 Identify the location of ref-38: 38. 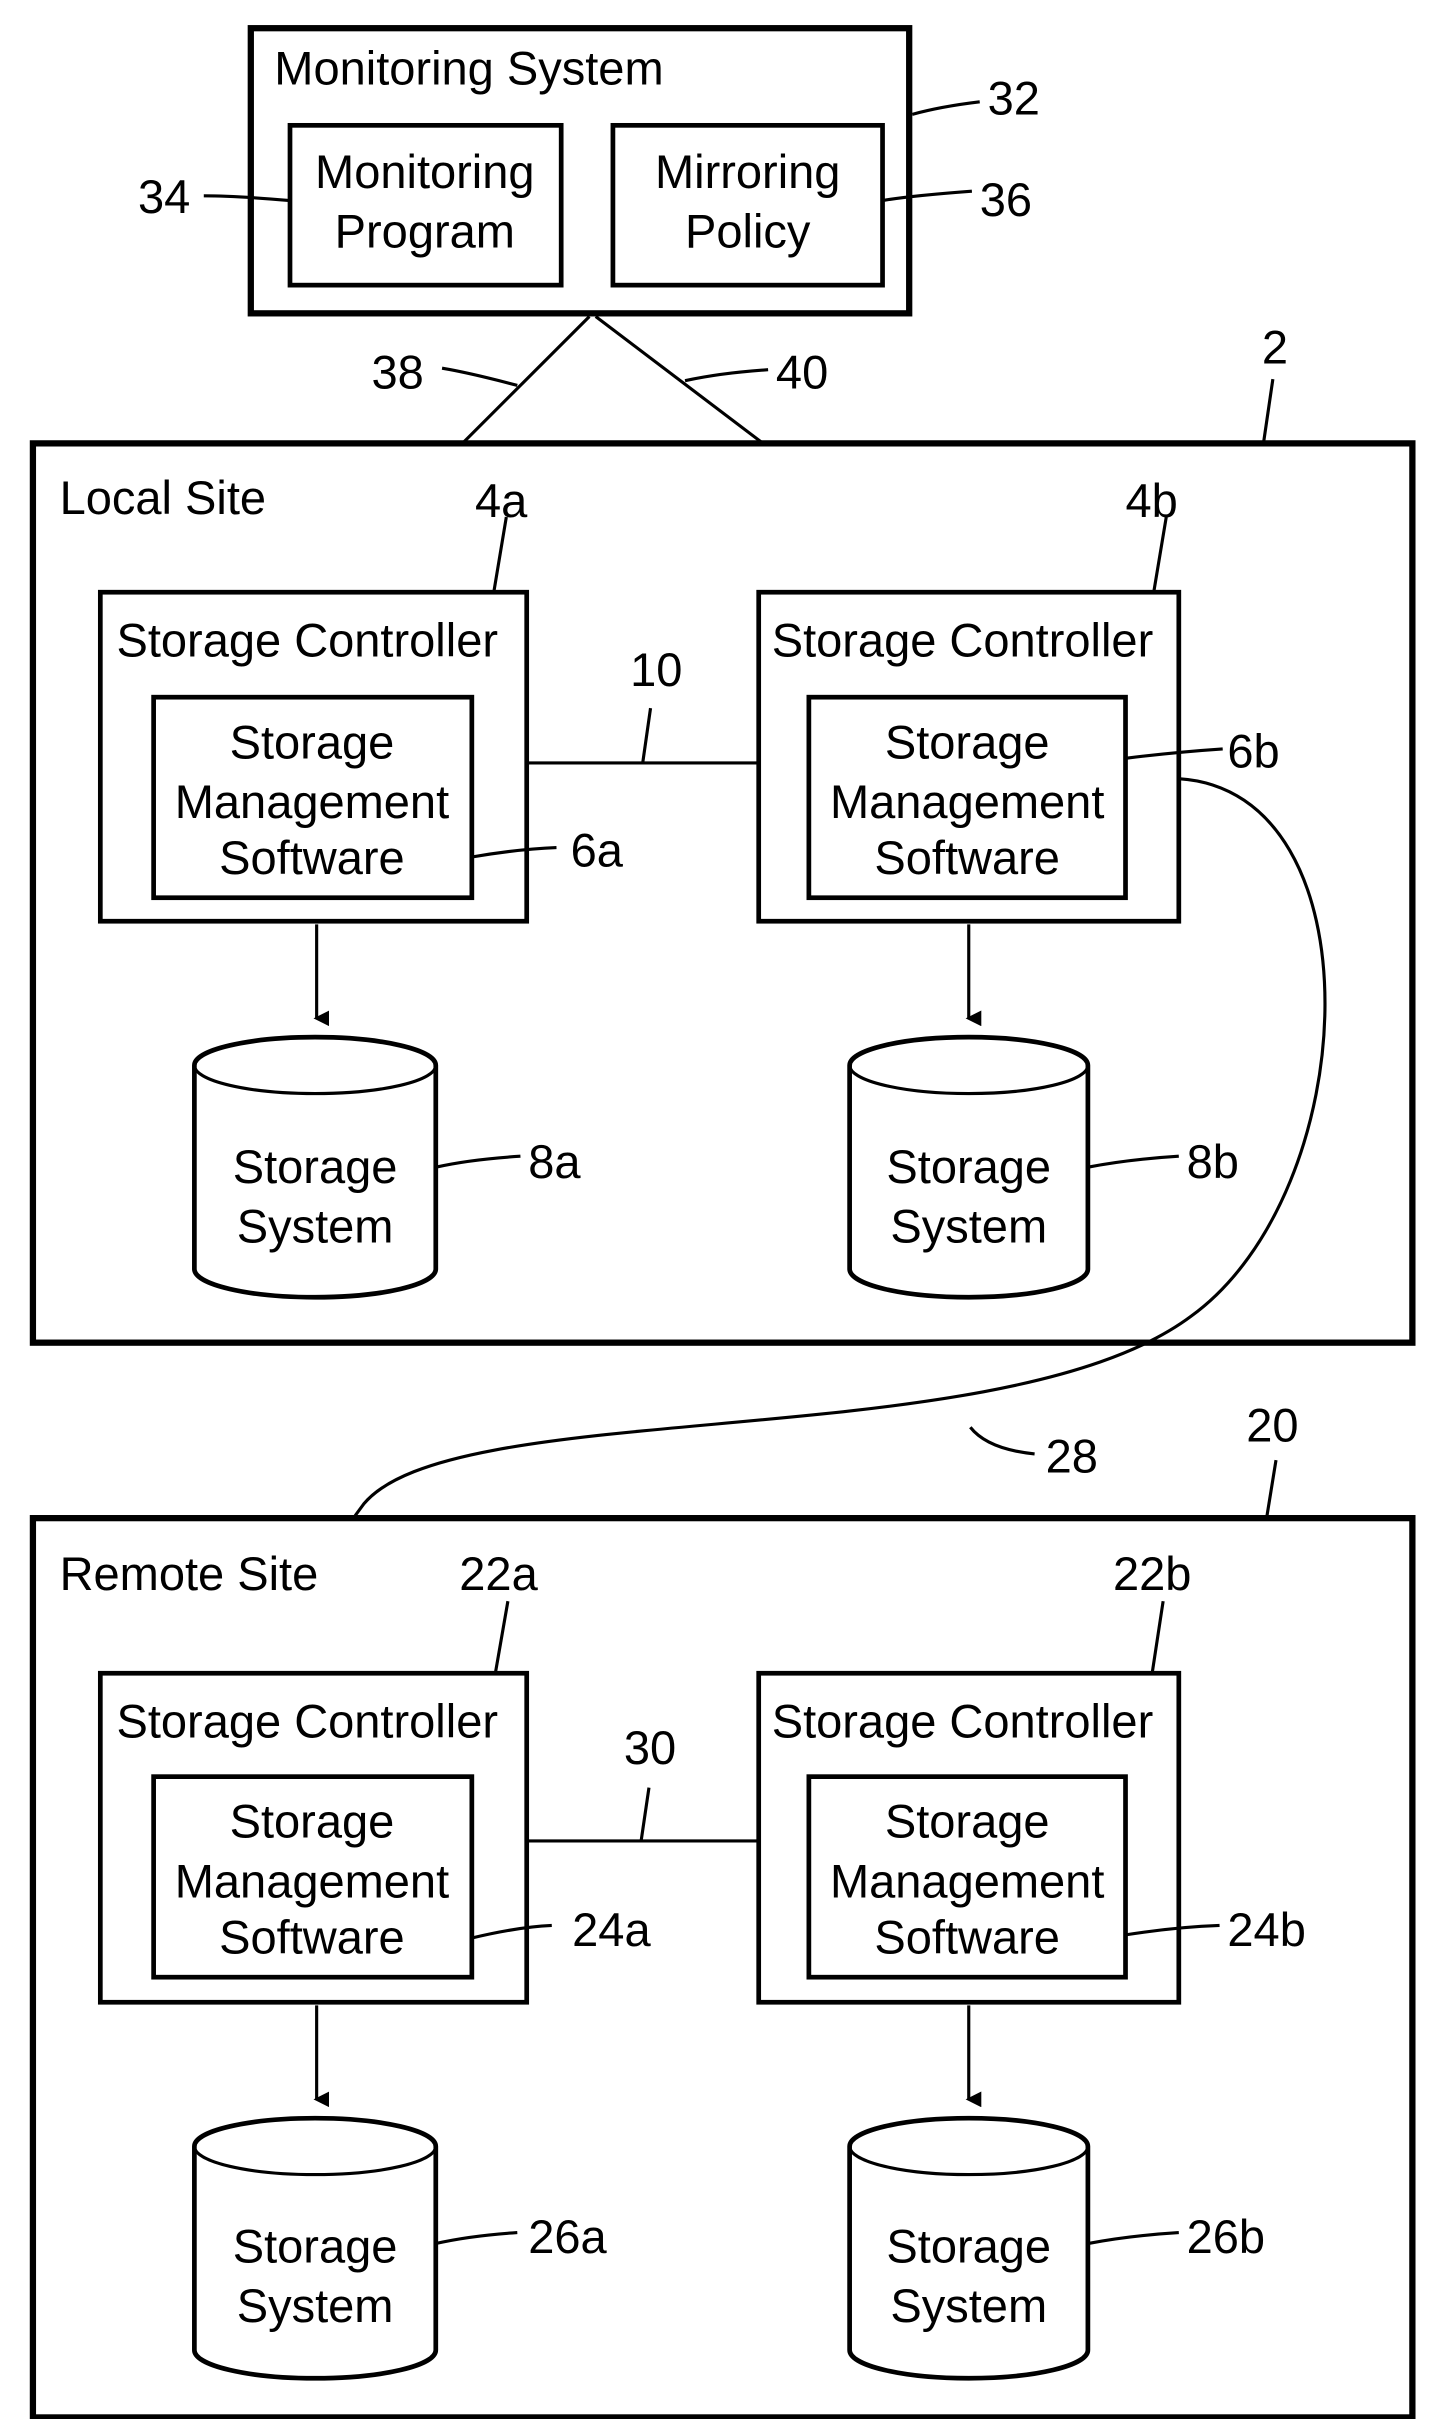
(398, 372).